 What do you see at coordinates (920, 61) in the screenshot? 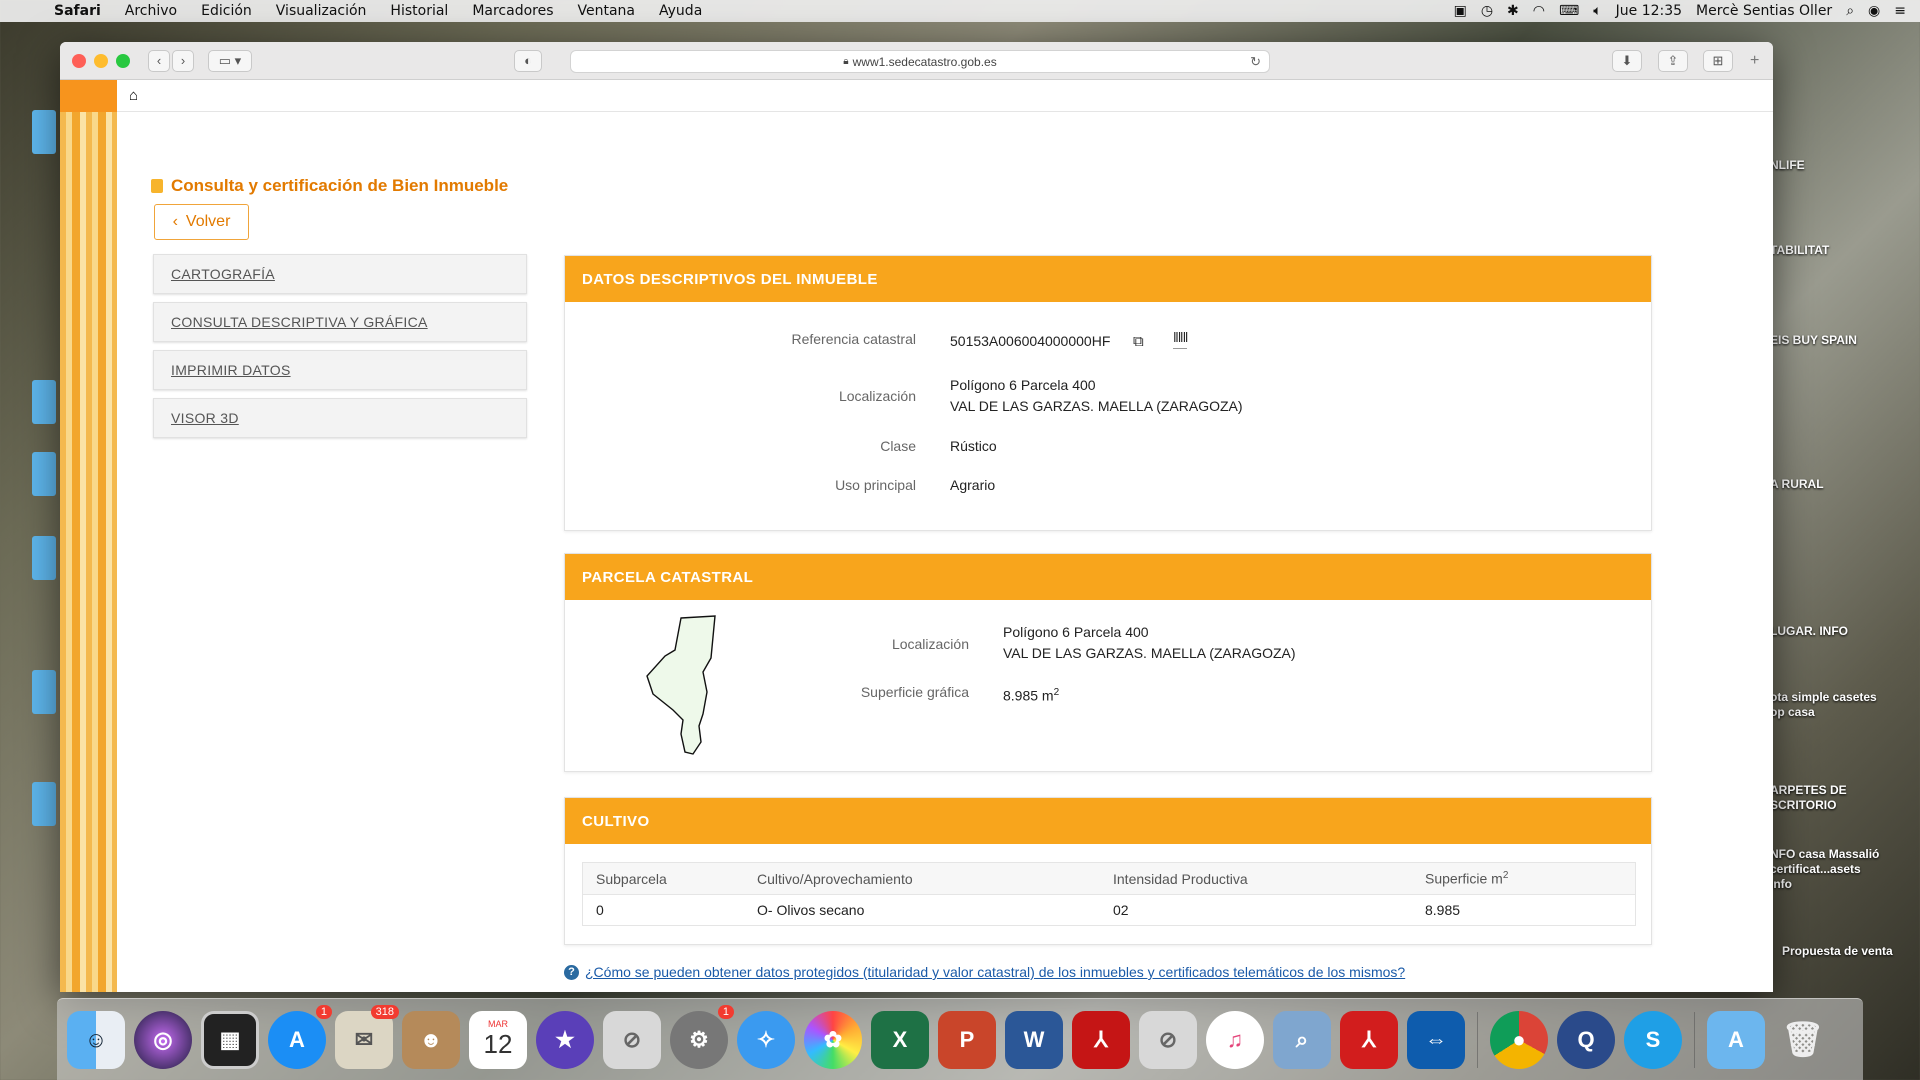
I see `address-bar: 🔒︎ www1.sedecatastro.gob.es ↻` at bounding box center [920, 61].